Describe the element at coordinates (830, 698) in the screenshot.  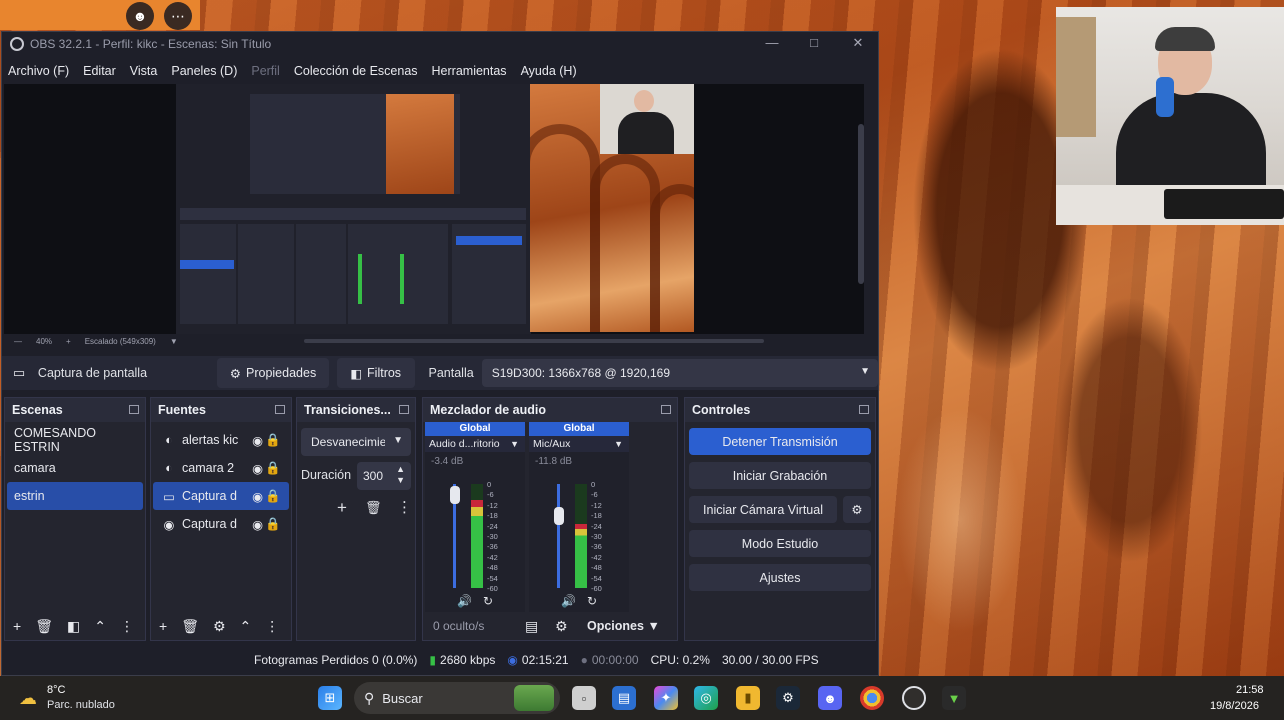
I see `discord-icon: ☻` at that location.